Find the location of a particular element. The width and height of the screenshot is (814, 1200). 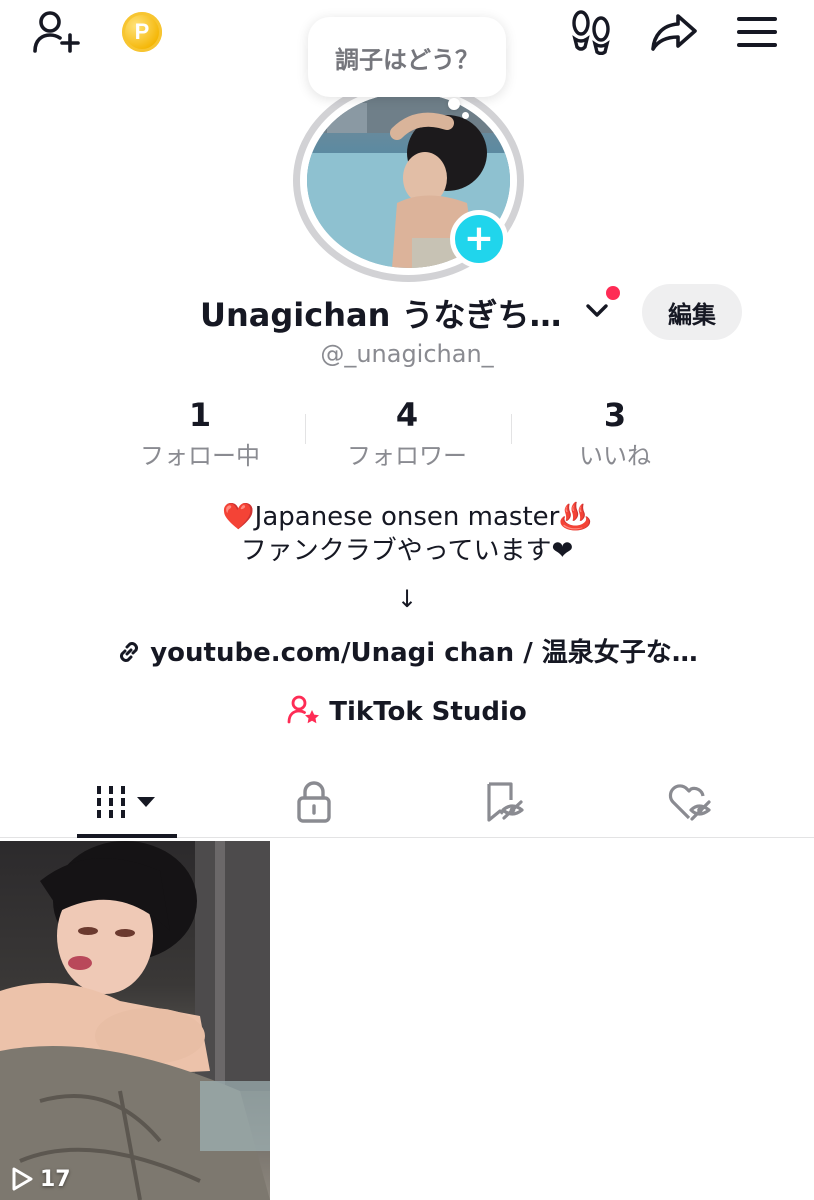

tiktok-studio-button: TikTok Studio is located at coordinates (407, 710).